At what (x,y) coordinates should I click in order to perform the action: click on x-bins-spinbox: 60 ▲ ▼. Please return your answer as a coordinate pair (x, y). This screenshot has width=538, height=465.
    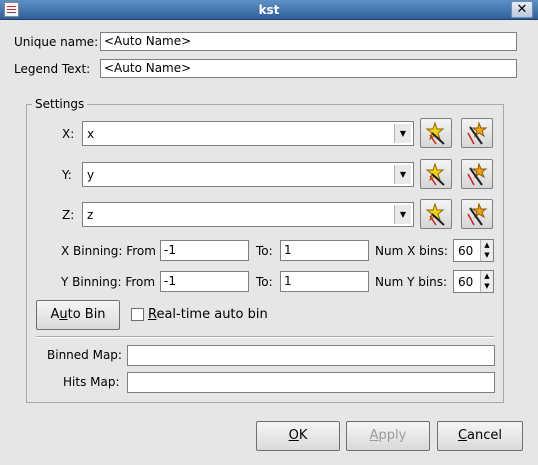
    Looking at the image, I should click on (473, 250).